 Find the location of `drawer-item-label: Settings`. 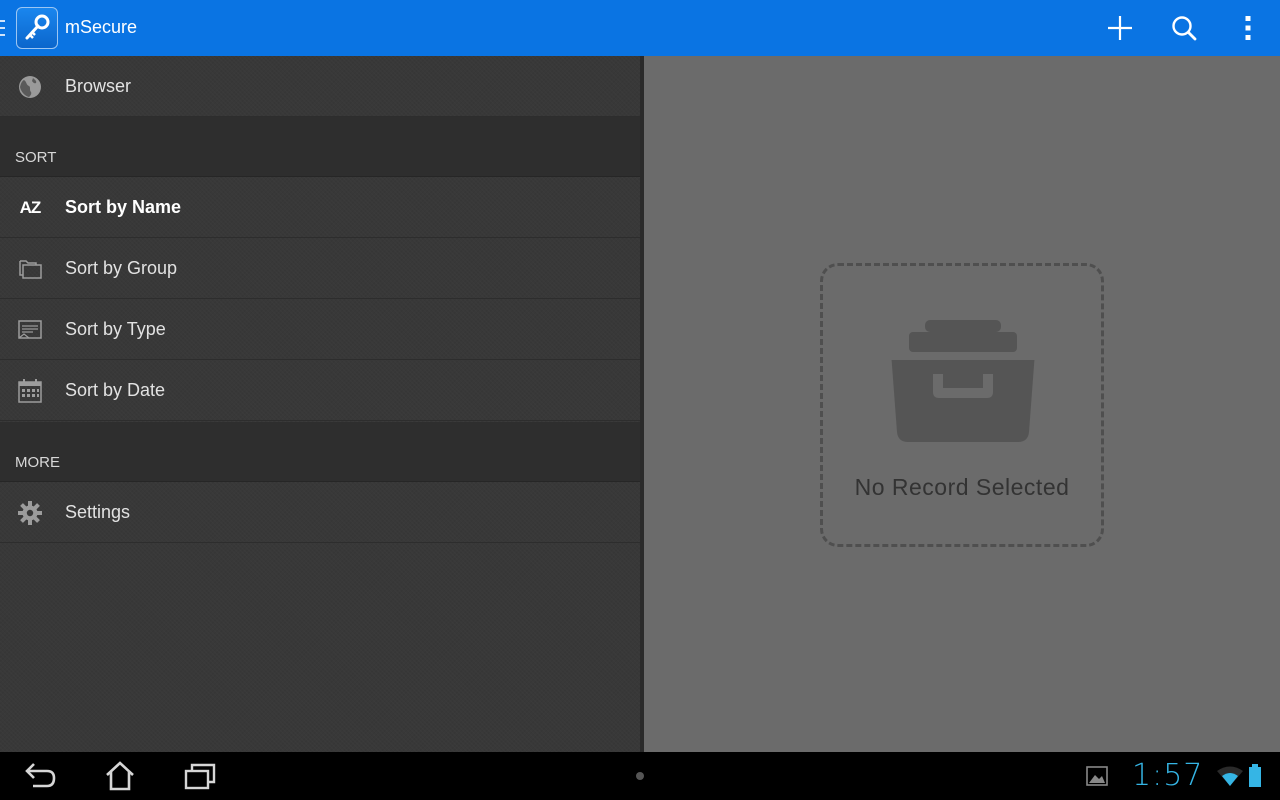

drawer-item-label: Settings is located at coordinates (98, 512).